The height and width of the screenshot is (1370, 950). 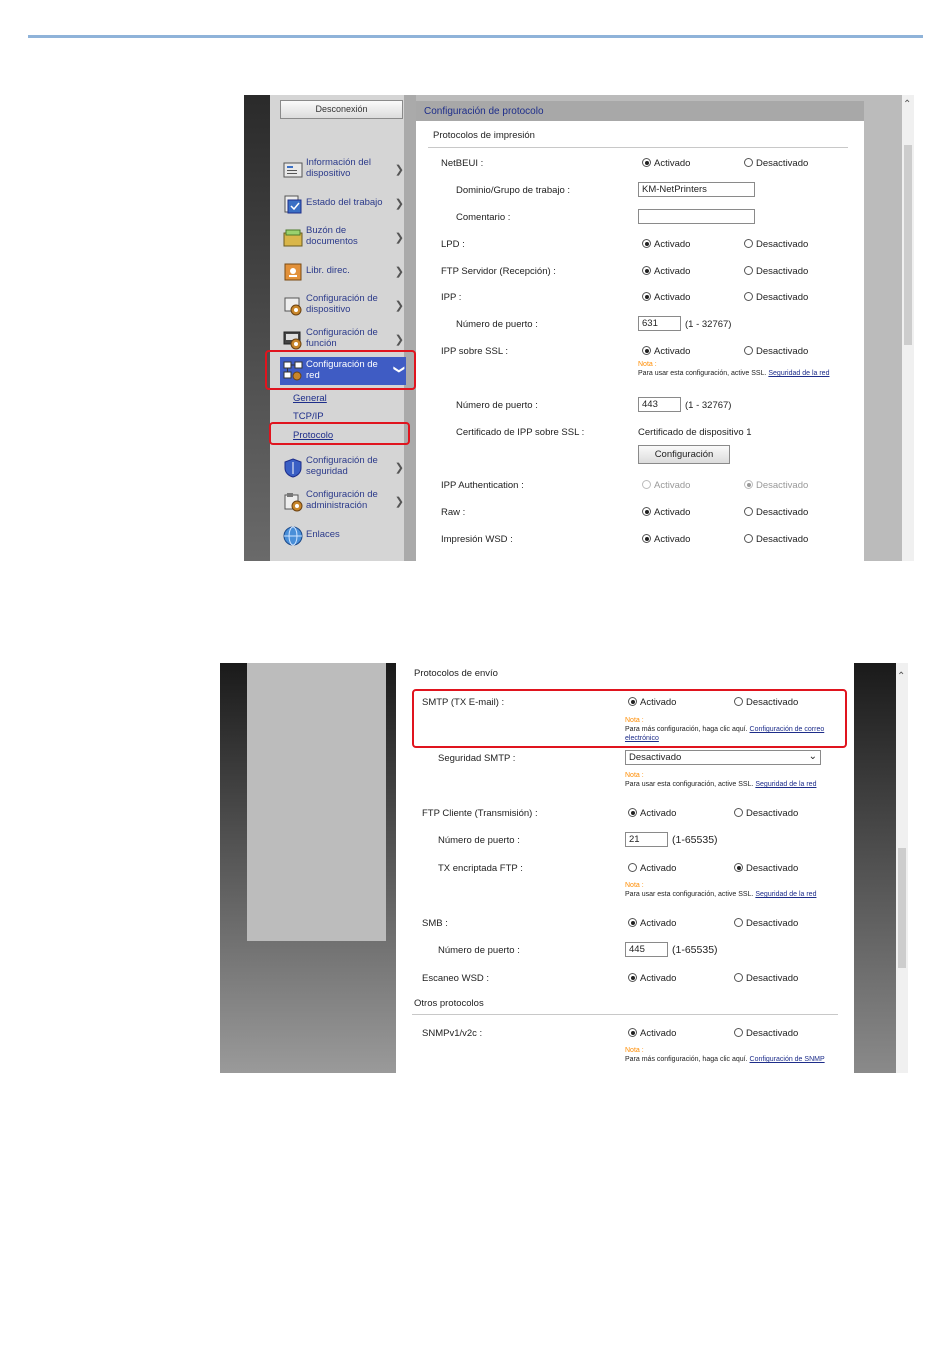 What do you see at coordinates (343, 238) in the screenshot?
I see `sidebar-item-document-box: Buzón de documentos ❯` at bounding box center [343, 238].